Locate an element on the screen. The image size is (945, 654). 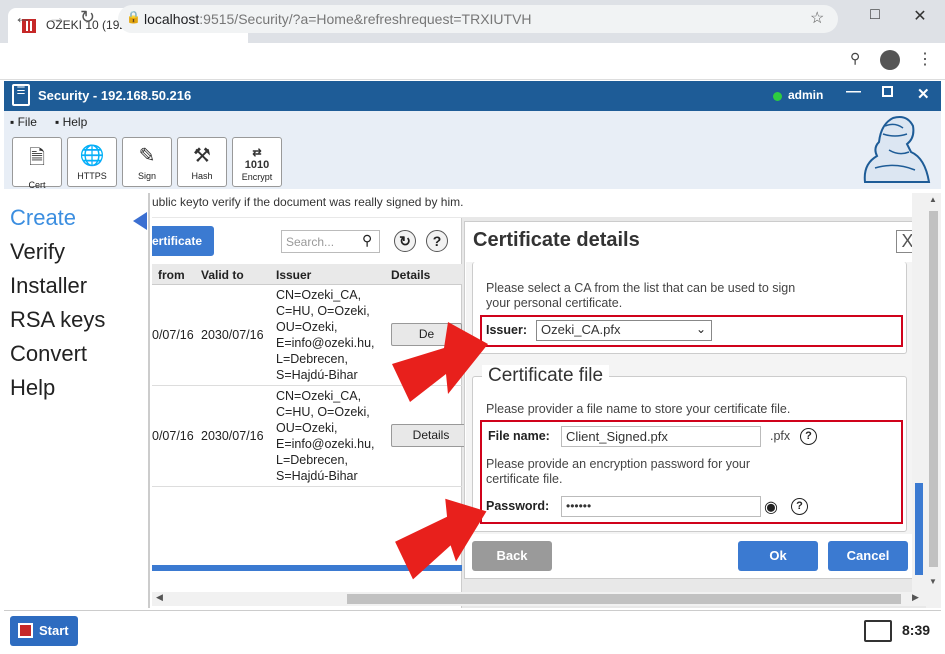
dialog-title: Certificate details is located at coordinates (556, 240).